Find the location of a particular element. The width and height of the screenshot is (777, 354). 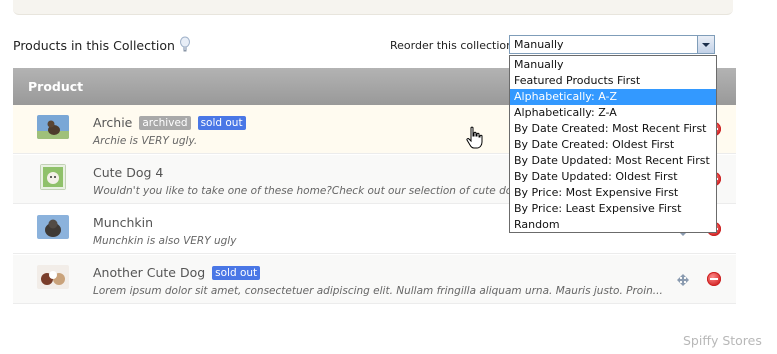

reorder-option-alpha-az: Alphabetically: A-Z is located at coordinates (613, 97).